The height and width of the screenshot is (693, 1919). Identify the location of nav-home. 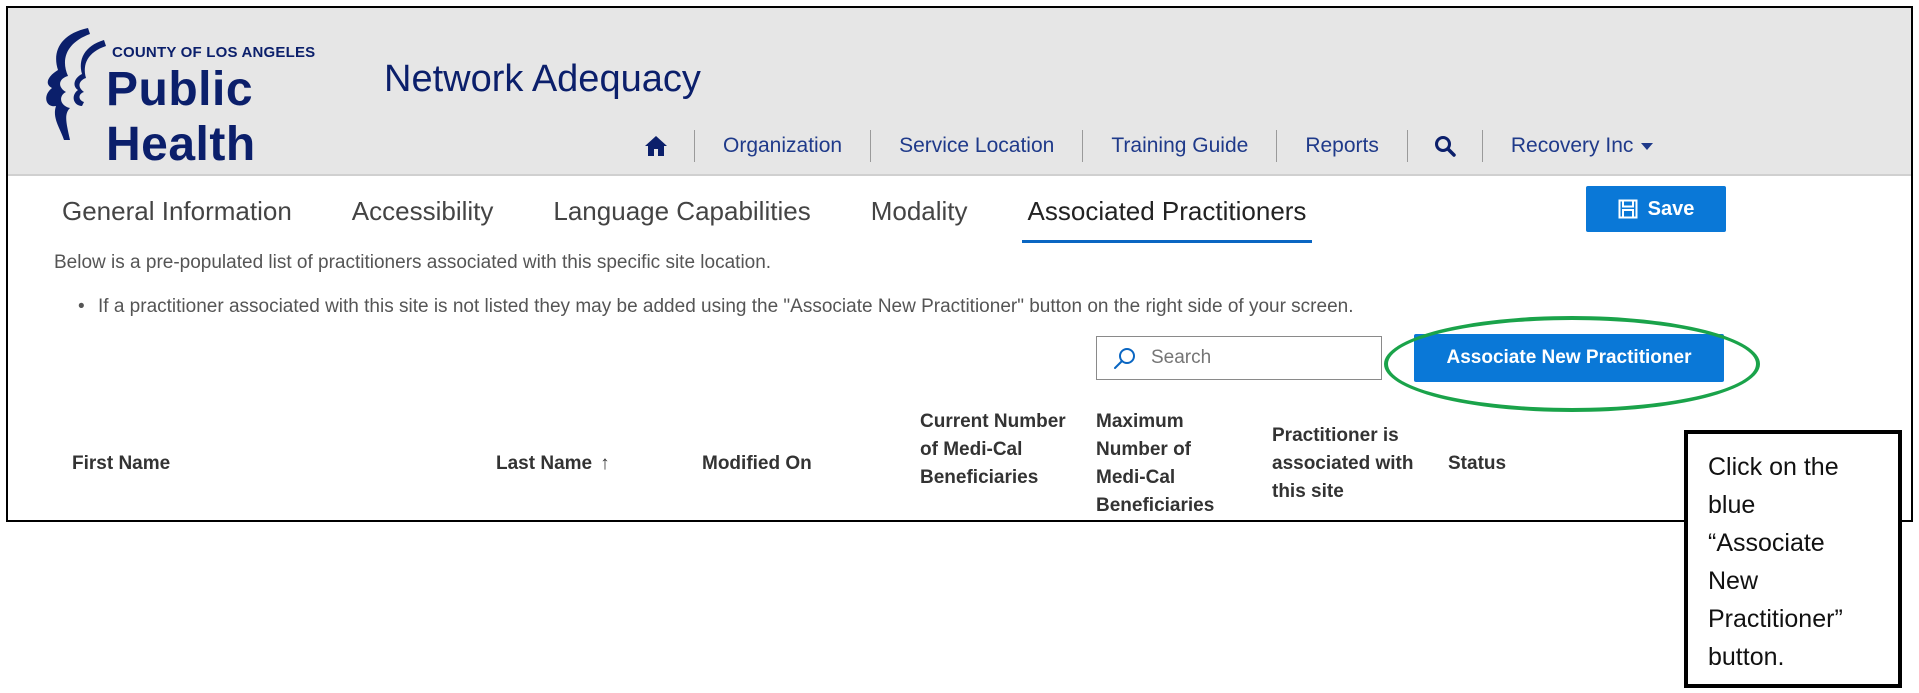
(656, 146).